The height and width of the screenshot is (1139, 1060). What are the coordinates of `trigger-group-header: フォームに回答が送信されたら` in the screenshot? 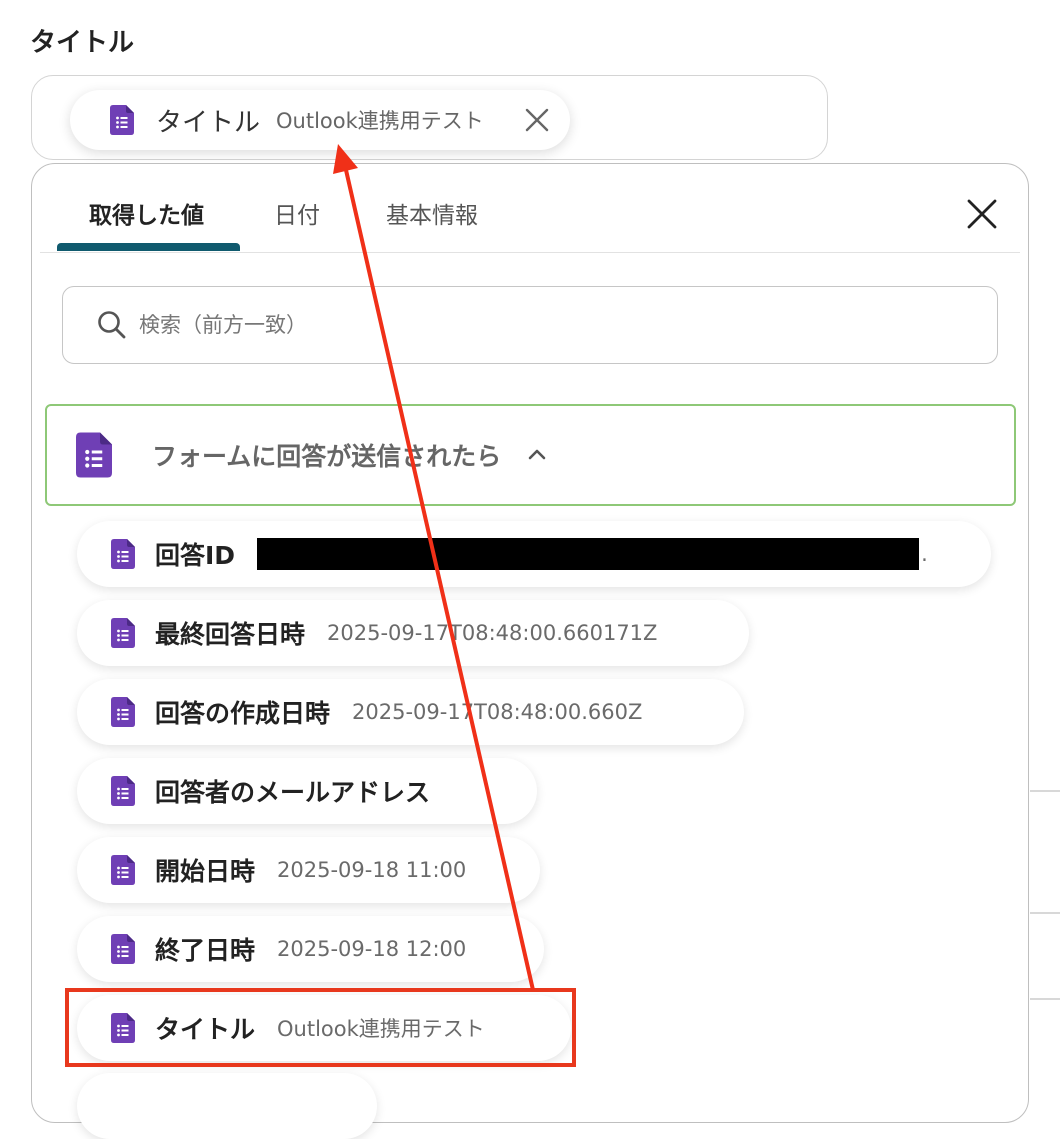 It's located at (530, 455).